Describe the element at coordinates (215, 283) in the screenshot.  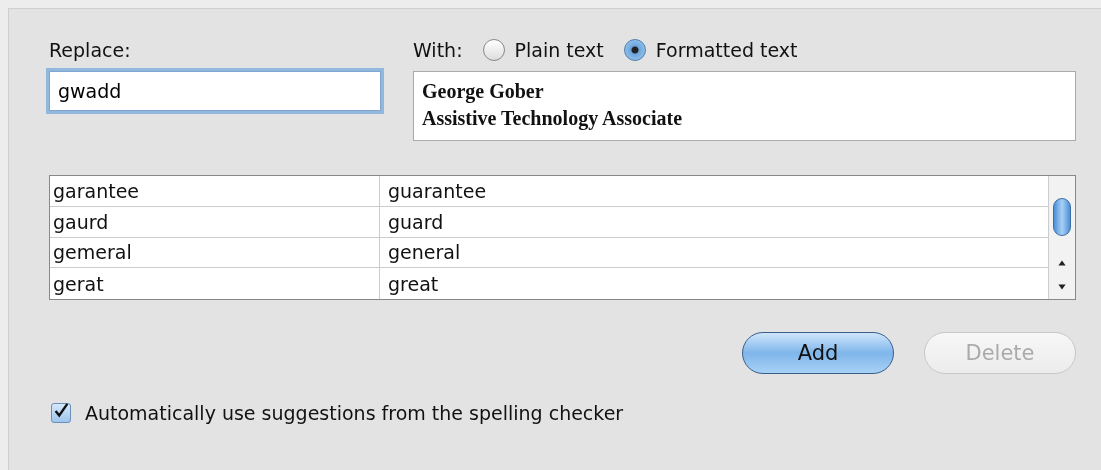
I see `table-cell: gerat` at that location.